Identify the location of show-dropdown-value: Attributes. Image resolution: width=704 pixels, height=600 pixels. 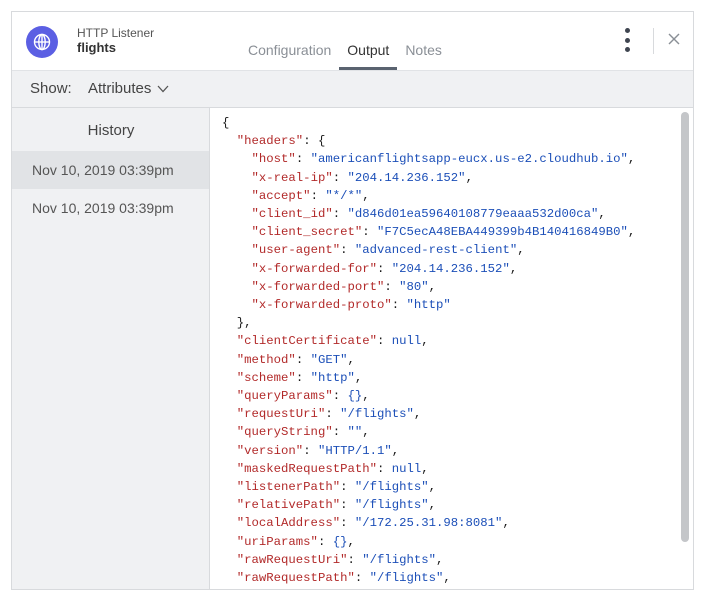
(120, 88).